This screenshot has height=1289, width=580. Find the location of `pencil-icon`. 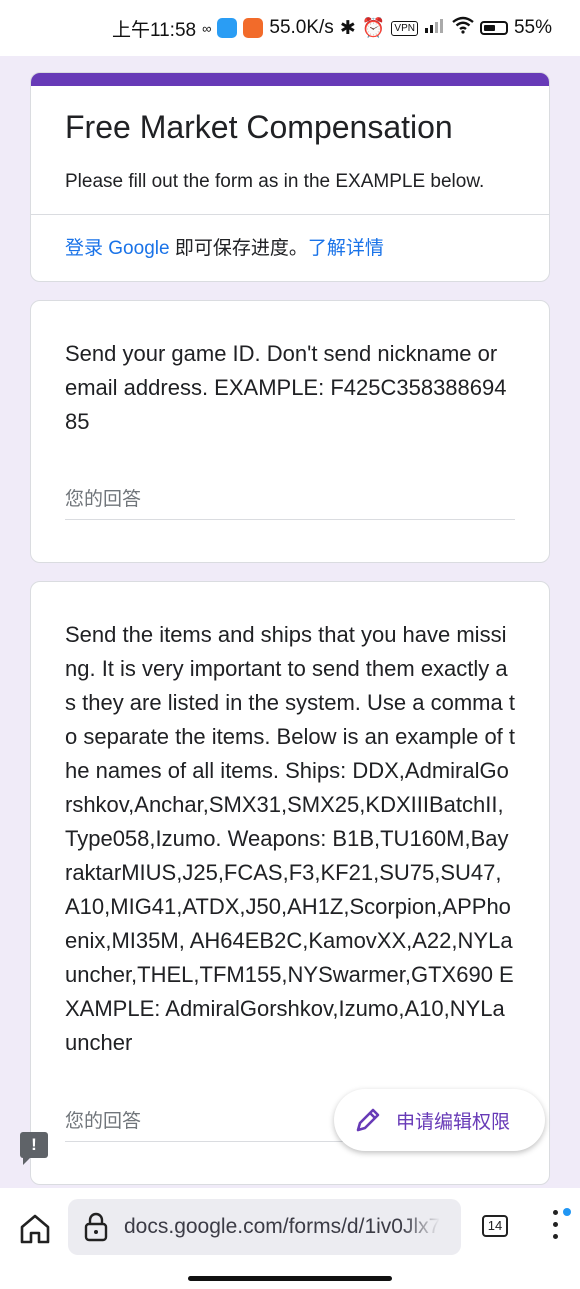

pencil-icon is located at coordinates (368, 1120).